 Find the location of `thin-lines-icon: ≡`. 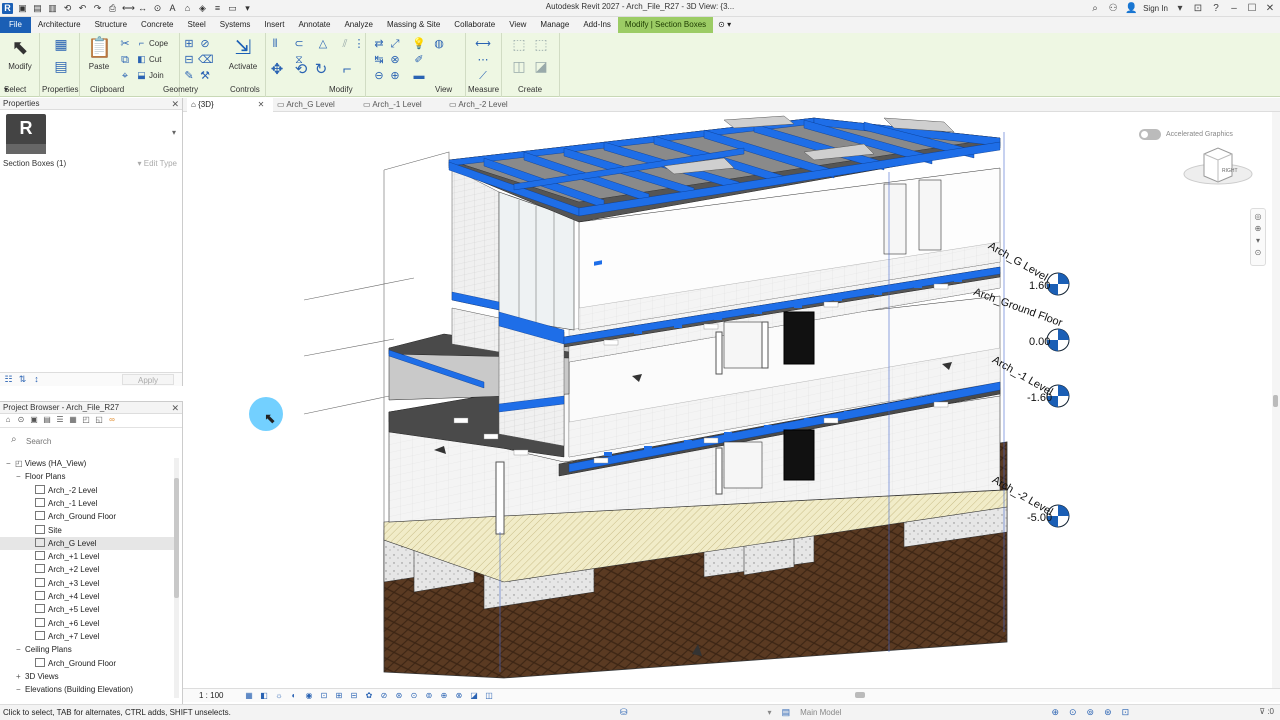

thin-lines-icon: ≡ is located at coordinates (217, 8).